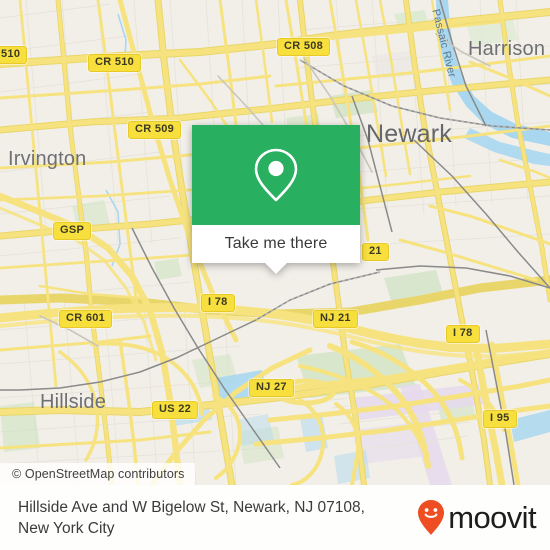  I want to click on shield-i-78-west: I 78, so click(218, 303).